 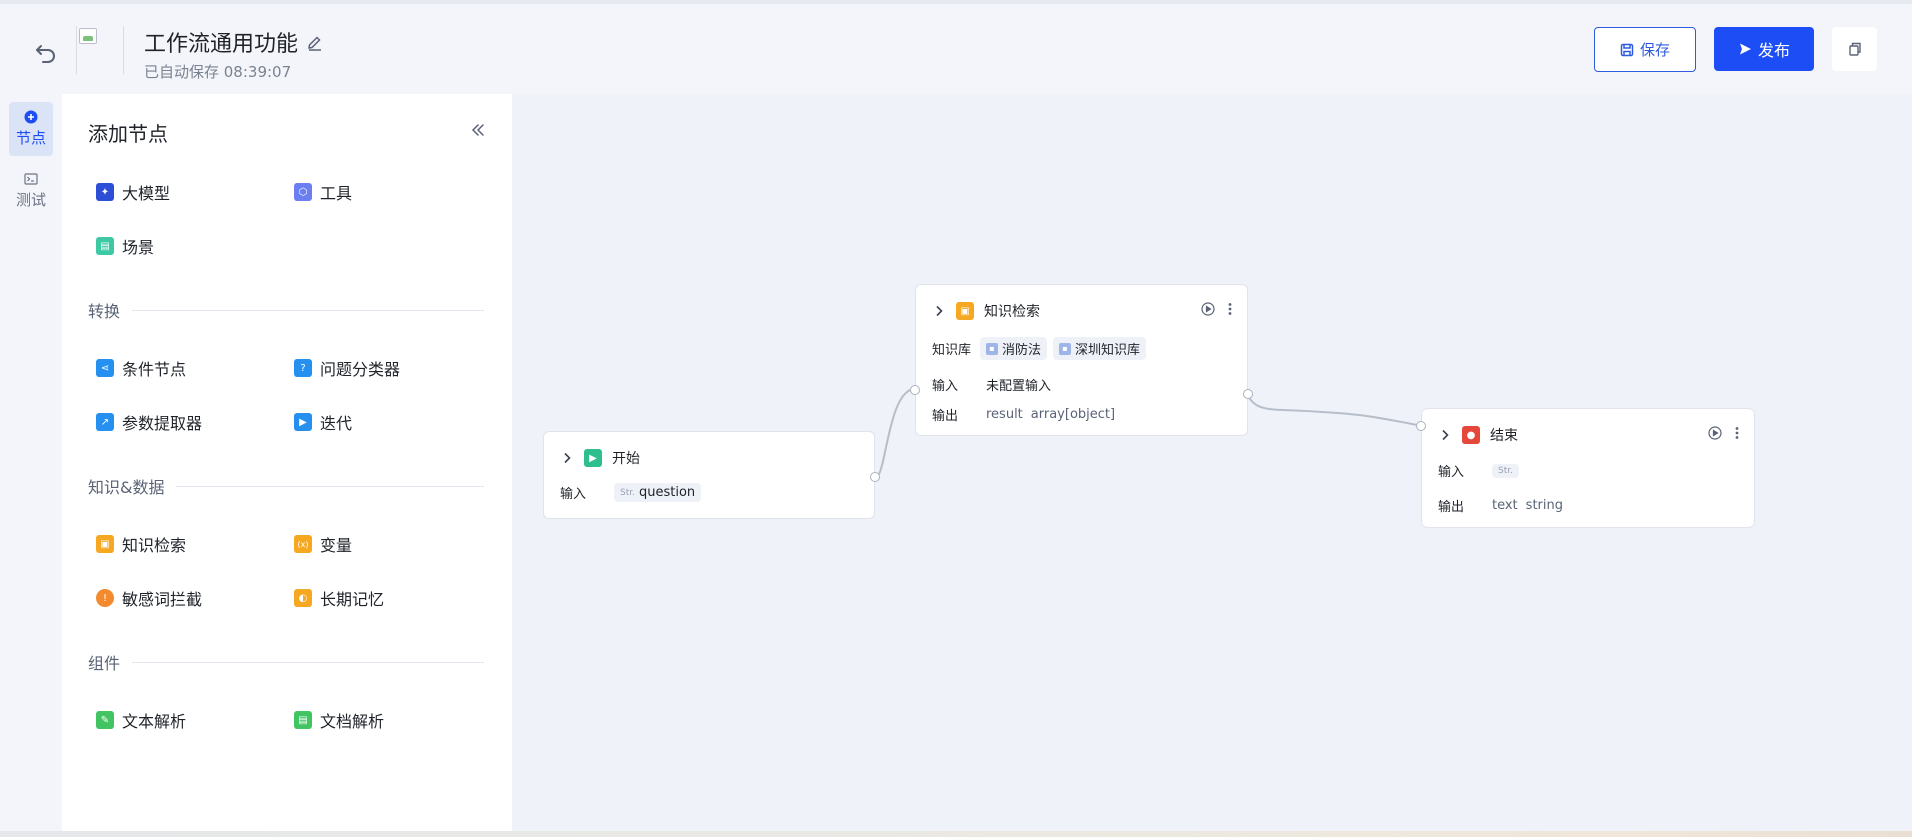 What do you see at coordinates (336, 545) in the screenshot?
I see `node-item-label: 变量` at bounding box center [336, 545].